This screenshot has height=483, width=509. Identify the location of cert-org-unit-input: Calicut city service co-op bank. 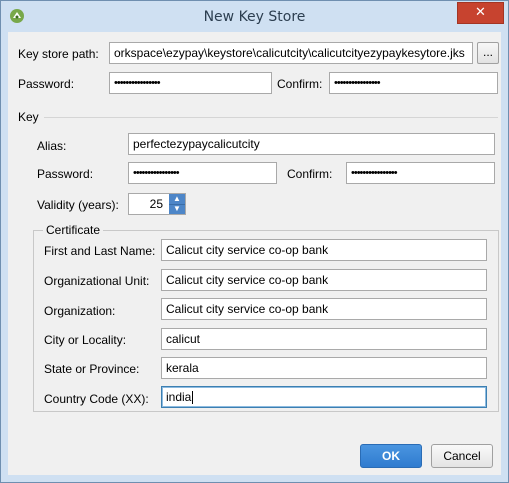
(324, 280).